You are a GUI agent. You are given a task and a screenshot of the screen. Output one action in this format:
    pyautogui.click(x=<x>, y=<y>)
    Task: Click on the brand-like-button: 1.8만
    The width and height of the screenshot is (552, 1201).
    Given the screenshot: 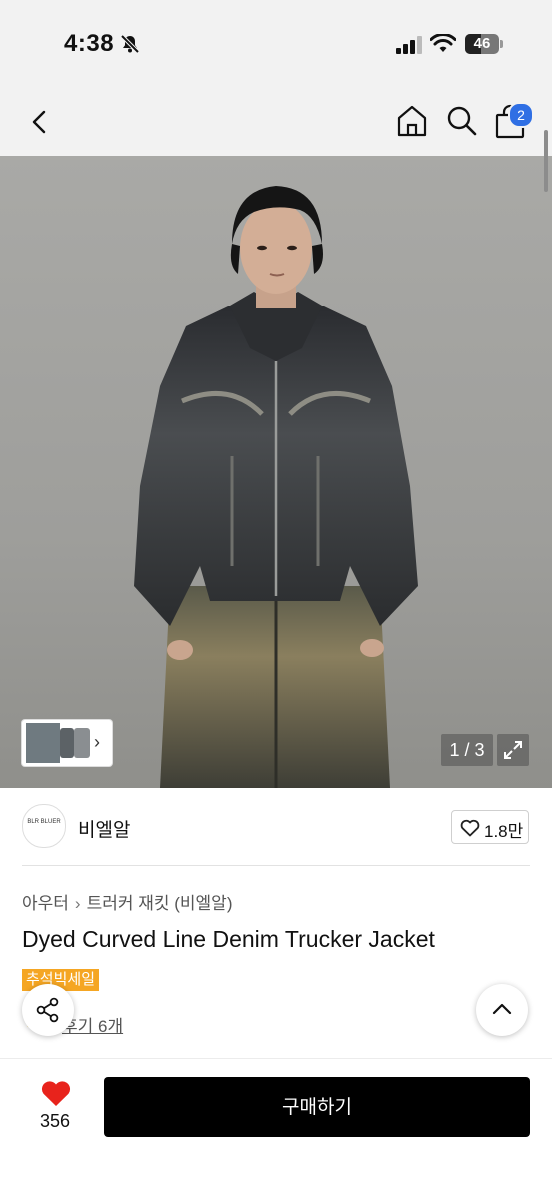 What is the action you would take?
    pyautogui.click(x=490, y=827)
    